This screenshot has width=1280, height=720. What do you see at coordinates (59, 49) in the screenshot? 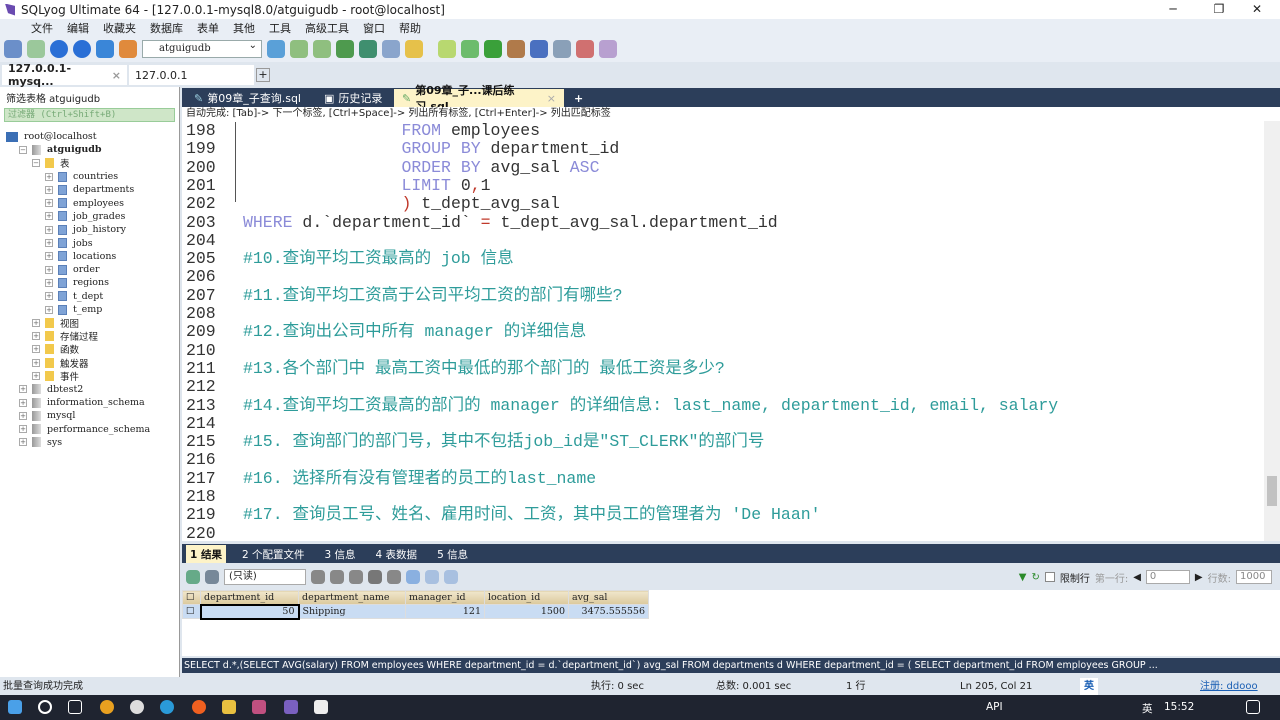
I see `execute-query-icon` at bounding box center [59, 49].